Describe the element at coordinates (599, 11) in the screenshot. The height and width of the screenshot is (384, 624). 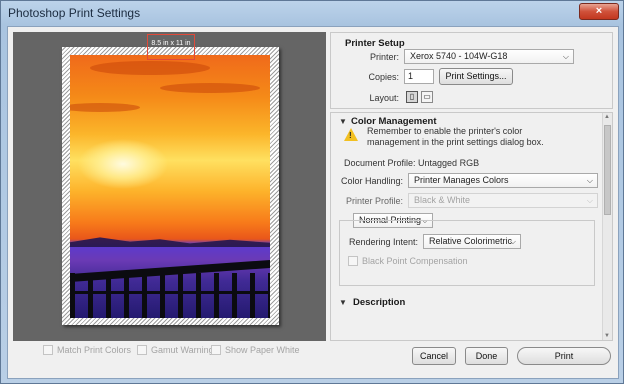
I see `close-button: ×` at that location.